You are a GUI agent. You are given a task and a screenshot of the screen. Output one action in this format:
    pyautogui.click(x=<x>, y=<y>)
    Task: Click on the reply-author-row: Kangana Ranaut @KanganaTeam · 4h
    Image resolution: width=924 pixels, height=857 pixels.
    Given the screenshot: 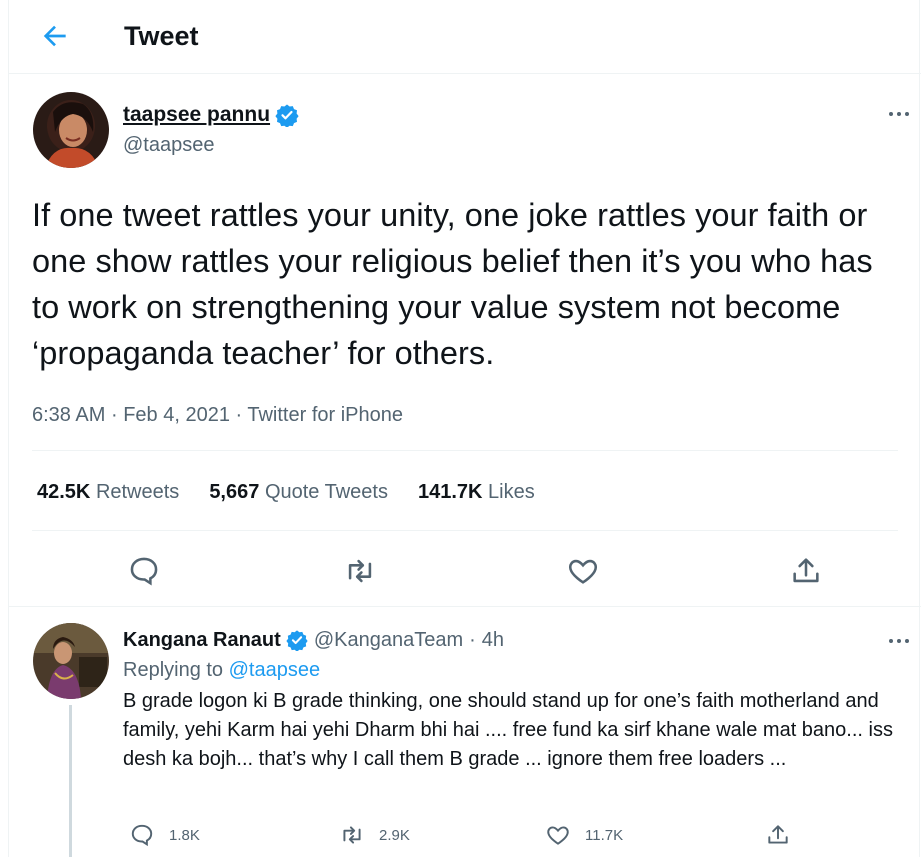 What is the action you would take?
    pyautogui.click(x=313, y=640)
    